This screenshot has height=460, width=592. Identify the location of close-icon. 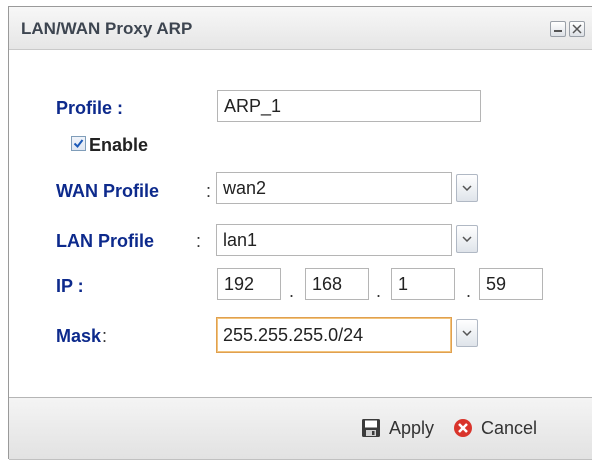
(577, 29).